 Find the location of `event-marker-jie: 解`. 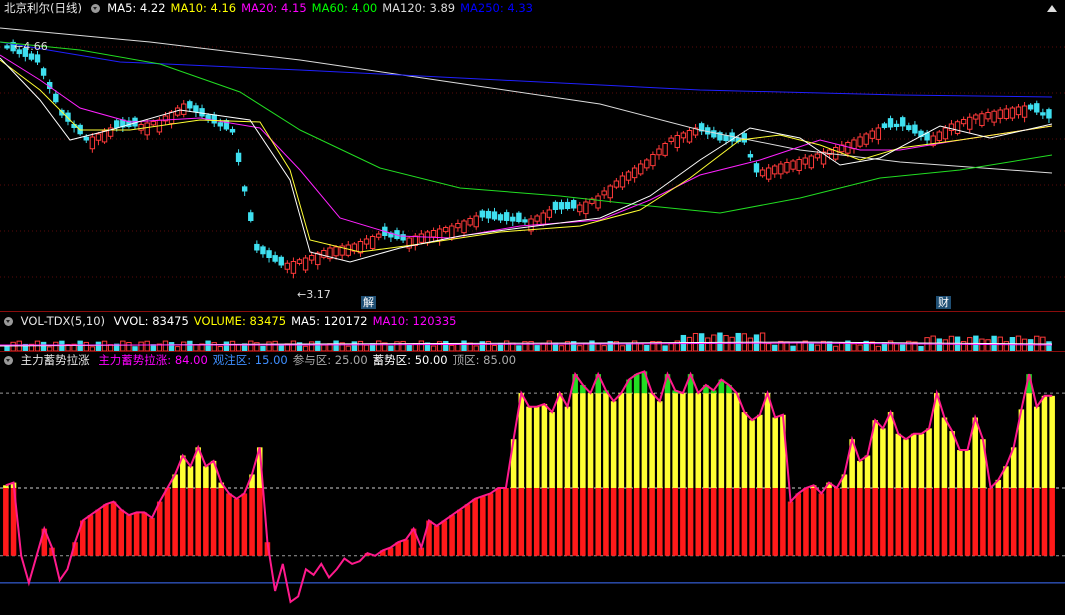

event-marker-jie: 解 is located at coordinates (368, 302).